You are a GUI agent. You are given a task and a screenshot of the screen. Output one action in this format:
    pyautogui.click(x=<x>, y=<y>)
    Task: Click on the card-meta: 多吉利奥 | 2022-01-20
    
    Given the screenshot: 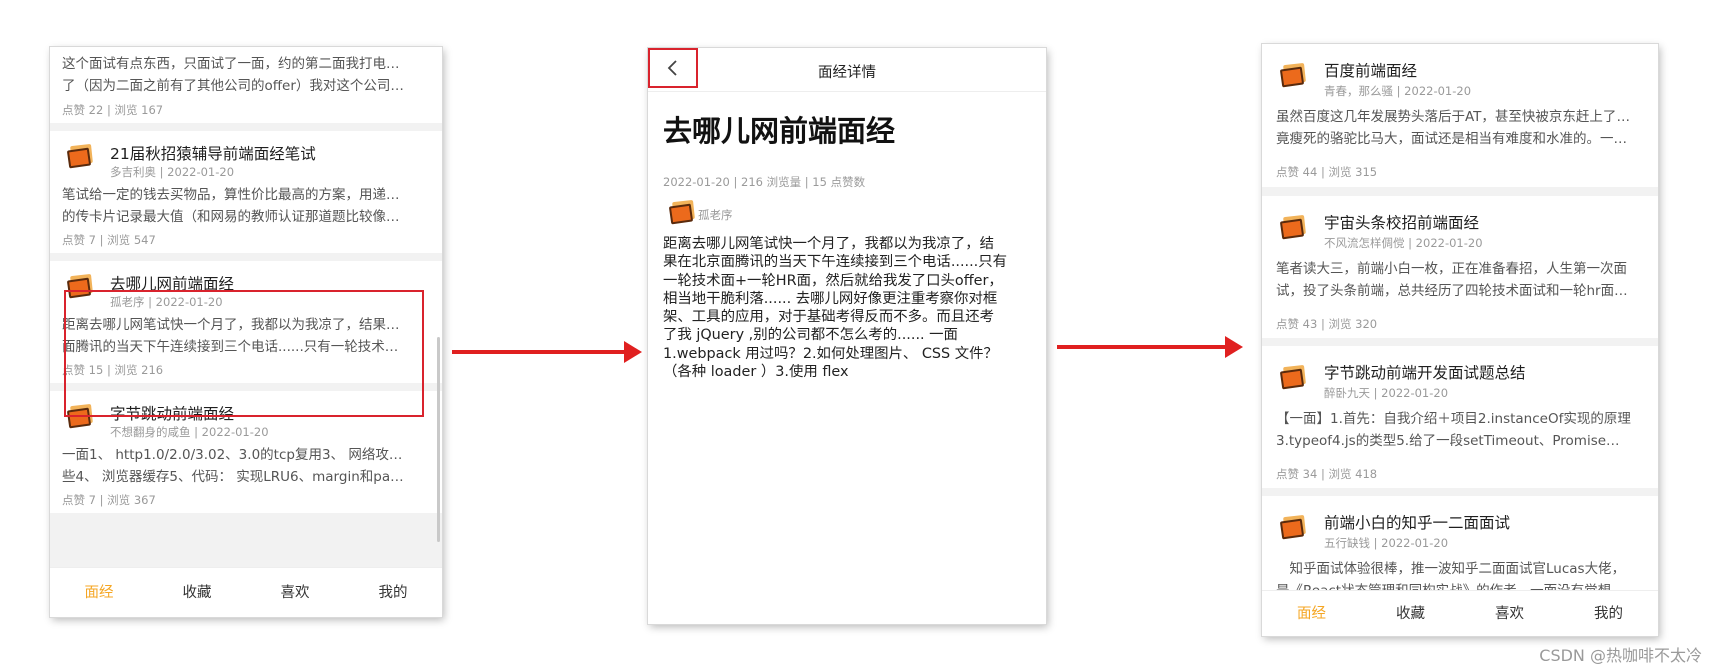 What is the action you would take?
    pyautogui.click(x=172, y=172)
    